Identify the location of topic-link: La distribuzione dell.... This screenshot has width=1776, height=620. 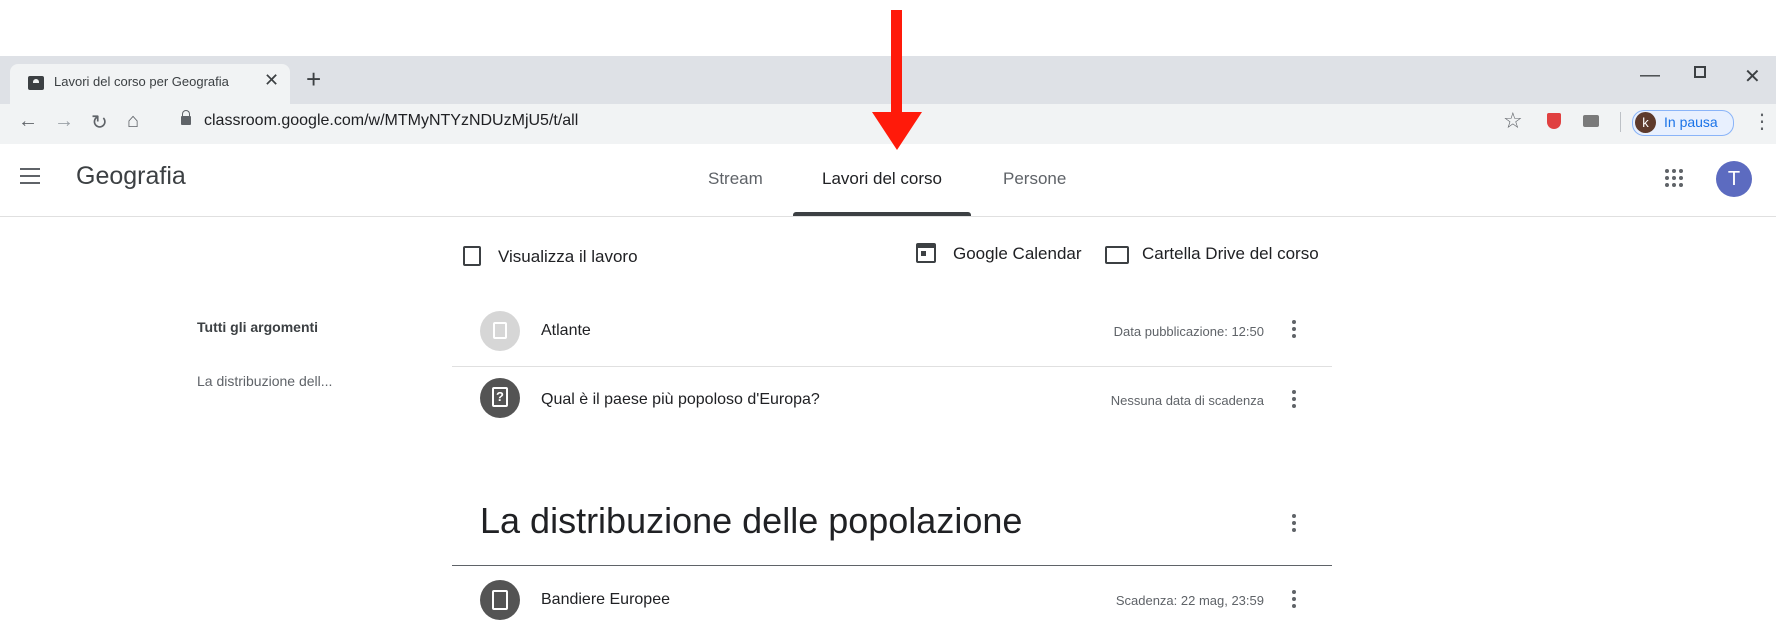
(264, 381).